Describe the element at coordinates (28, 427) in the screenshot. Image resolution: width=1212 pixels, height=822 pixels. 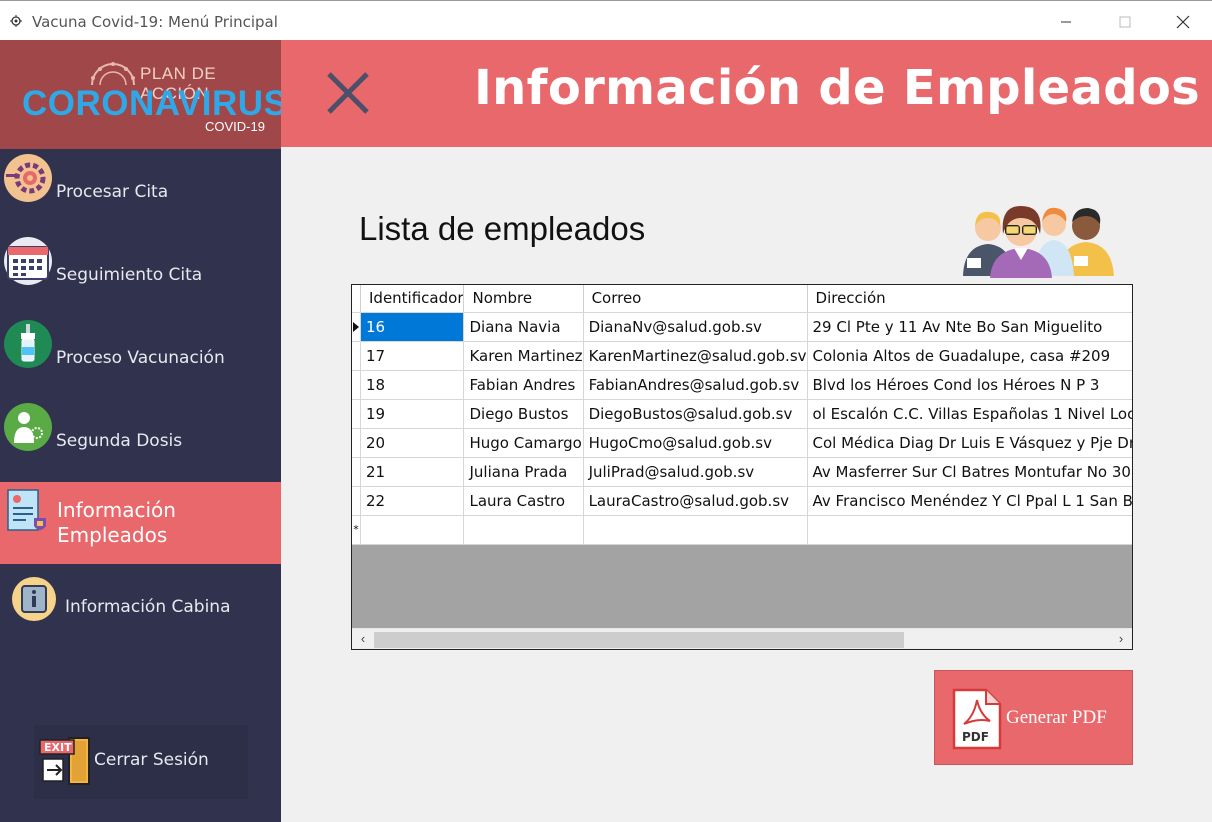
I see `doctor-icon` at that location.